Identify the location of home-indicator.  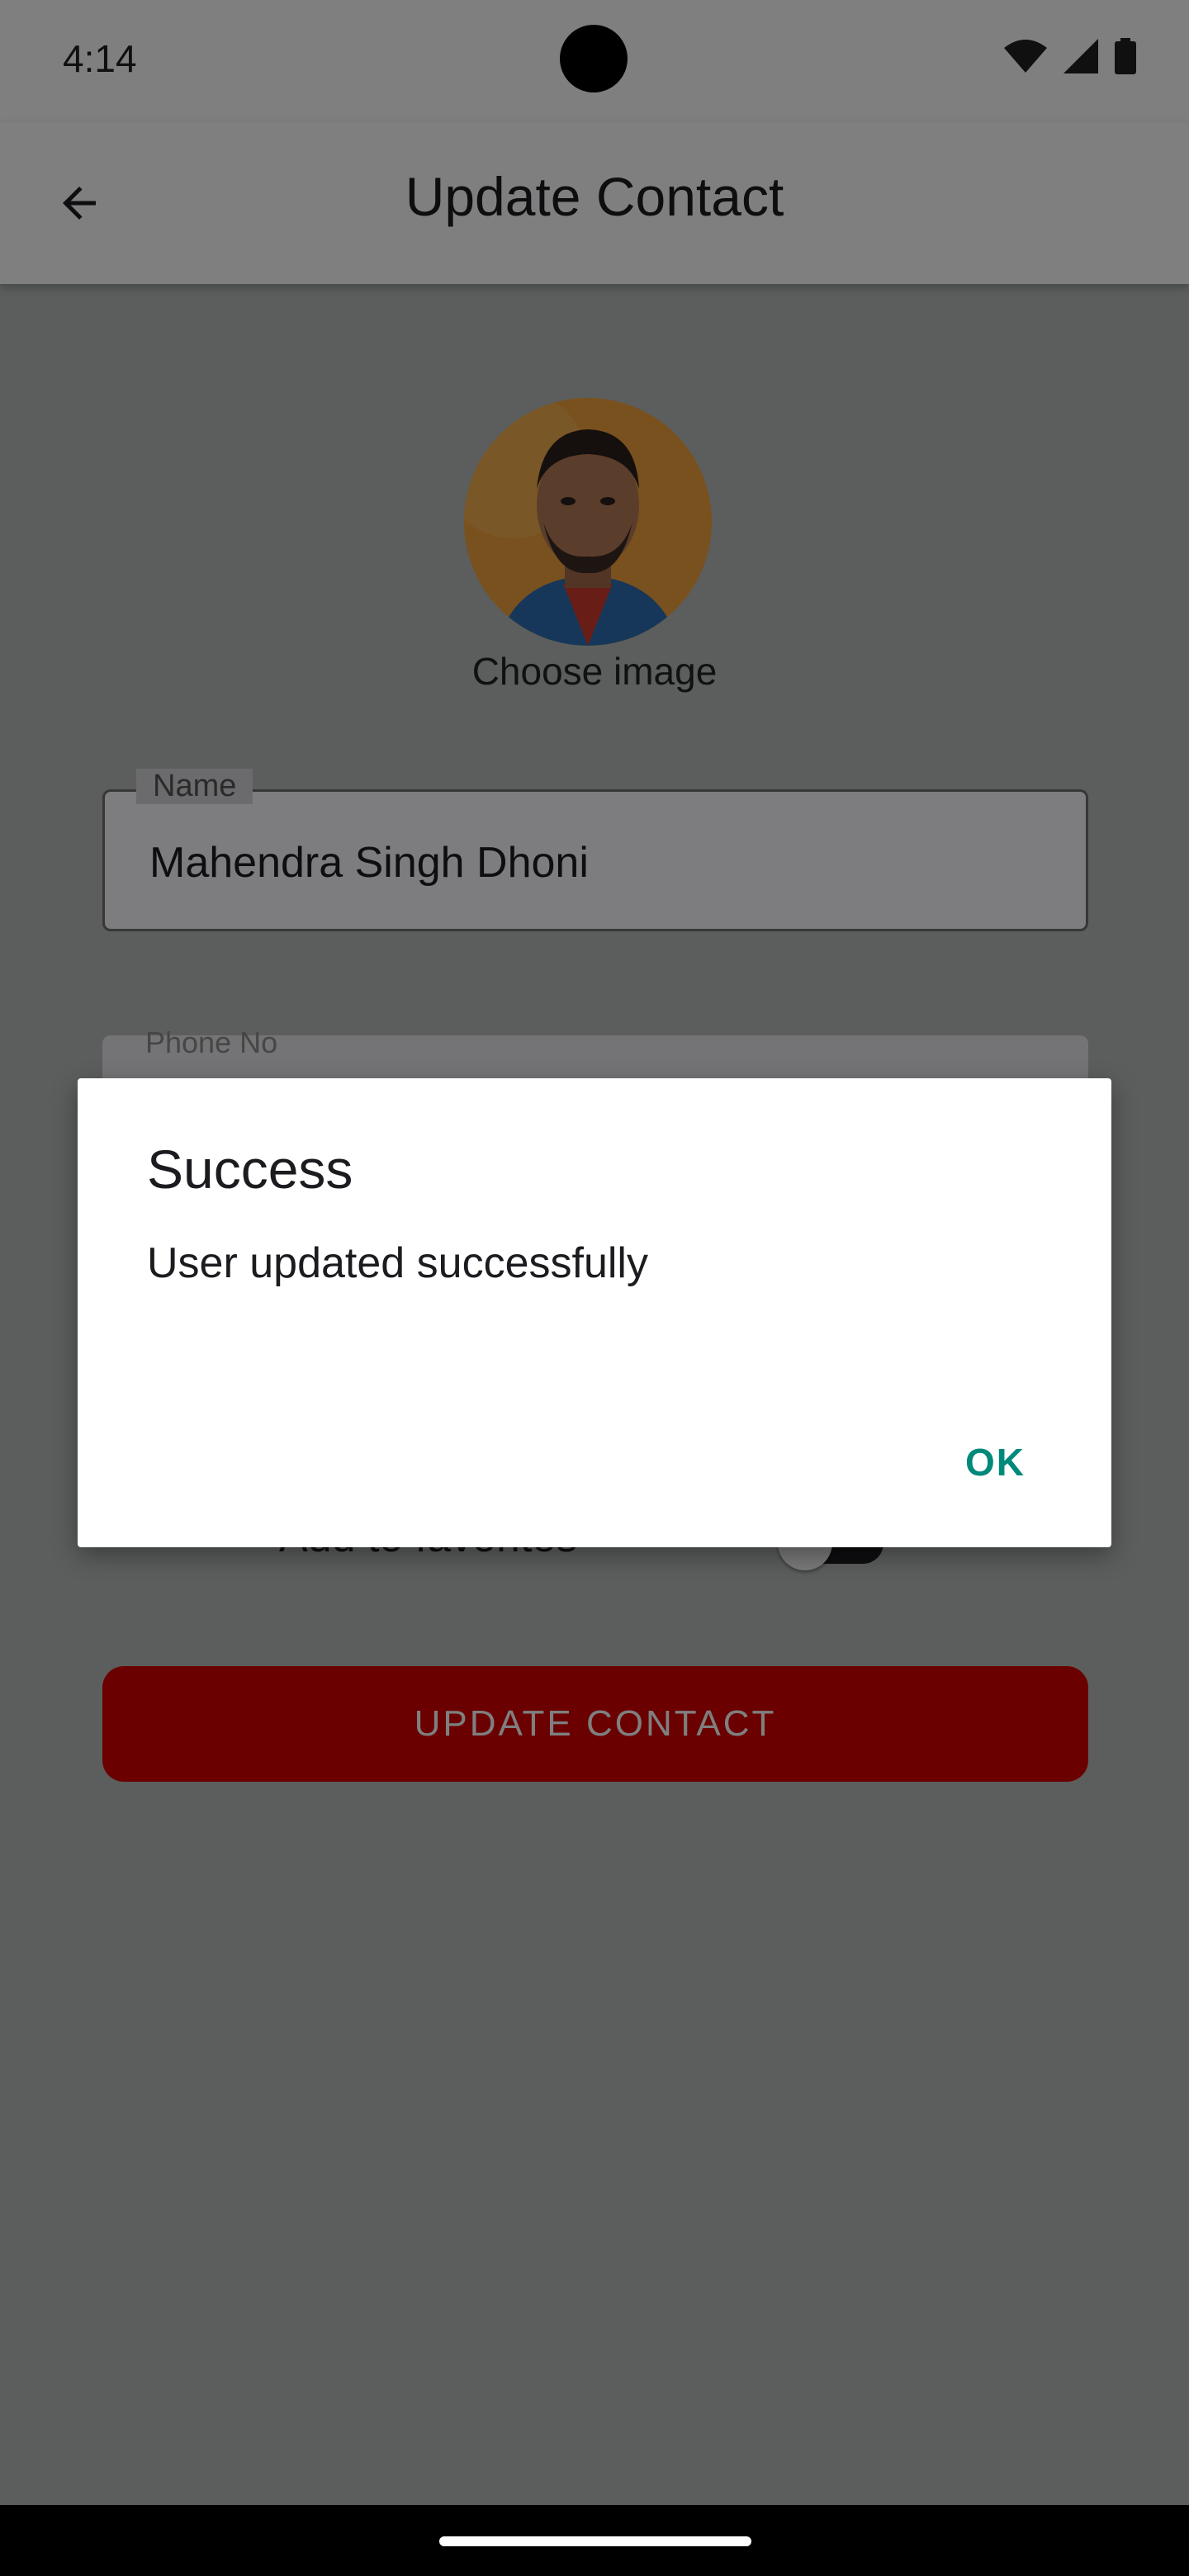
(595, 2541).